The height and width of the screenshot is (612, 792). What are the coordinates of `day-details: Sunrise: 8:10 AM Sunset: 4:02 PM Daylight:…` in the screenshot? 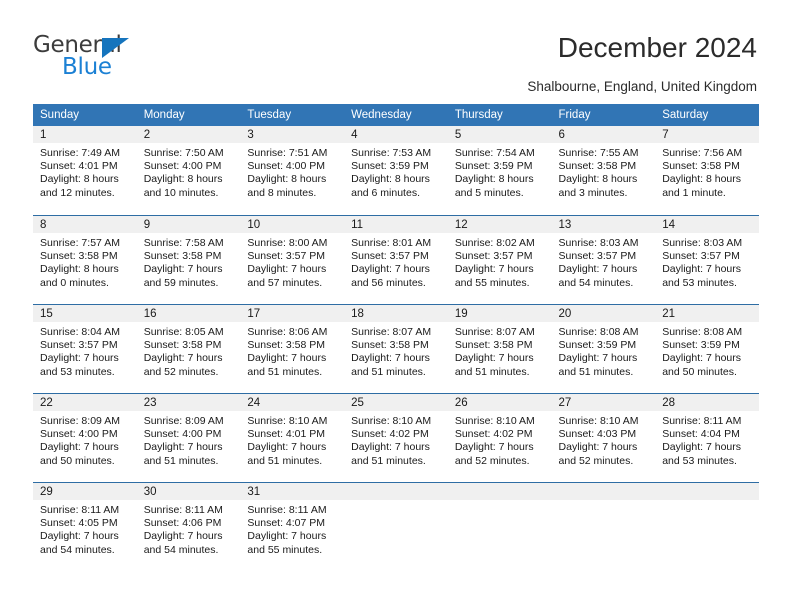 It's located at (500, 439).